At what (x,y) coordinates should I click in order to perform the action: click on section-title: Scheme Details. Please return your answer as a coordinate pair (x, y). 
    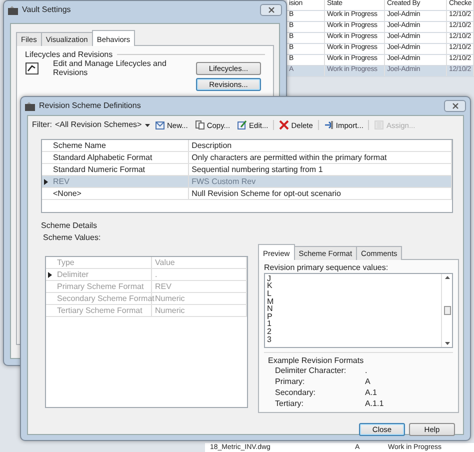
    Looking at the image, I should click on (69, 226).